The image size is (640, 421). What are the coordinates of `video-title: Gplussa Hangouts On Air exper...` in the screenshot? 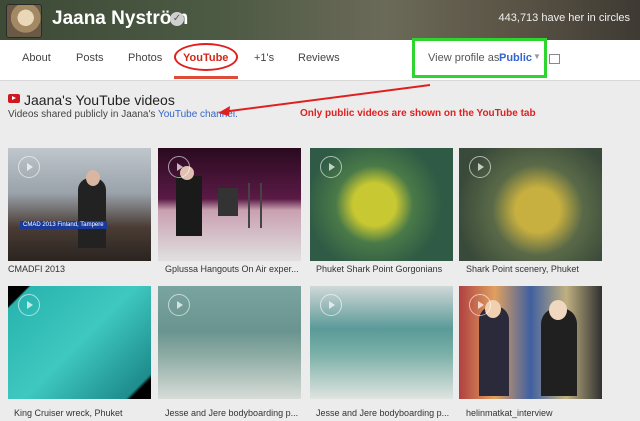 It's located at (232, 269).